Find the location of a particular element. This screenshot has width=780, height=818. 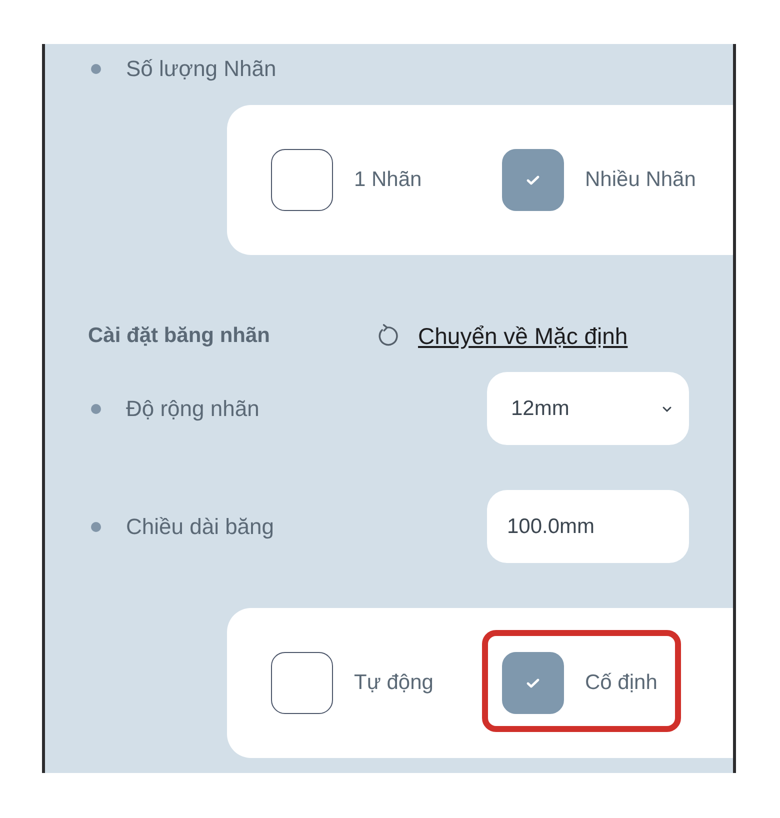

section-title: Cài đặt băng nhãn is located at coordinates (179, 336).